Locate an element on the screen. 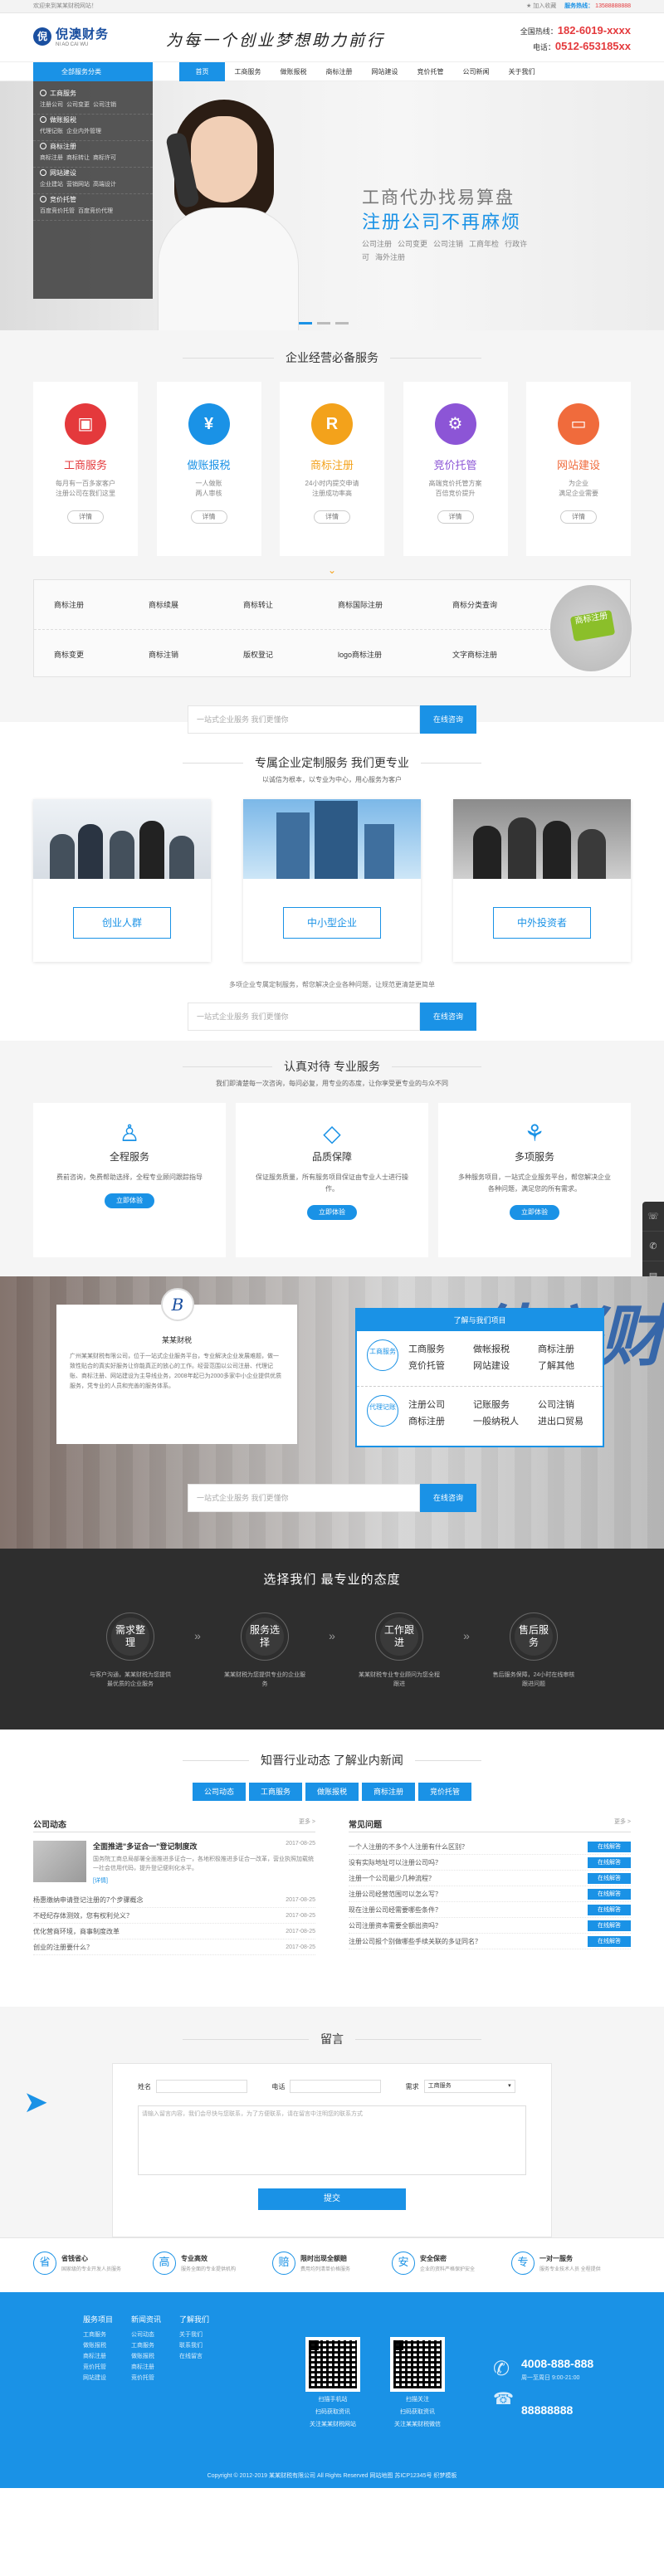 The image size is (664, 2576). news-item: 杨惠缴纳申请登记注册的7个步骤概念 2017-08-25 is located at coordinates (174, 1900).